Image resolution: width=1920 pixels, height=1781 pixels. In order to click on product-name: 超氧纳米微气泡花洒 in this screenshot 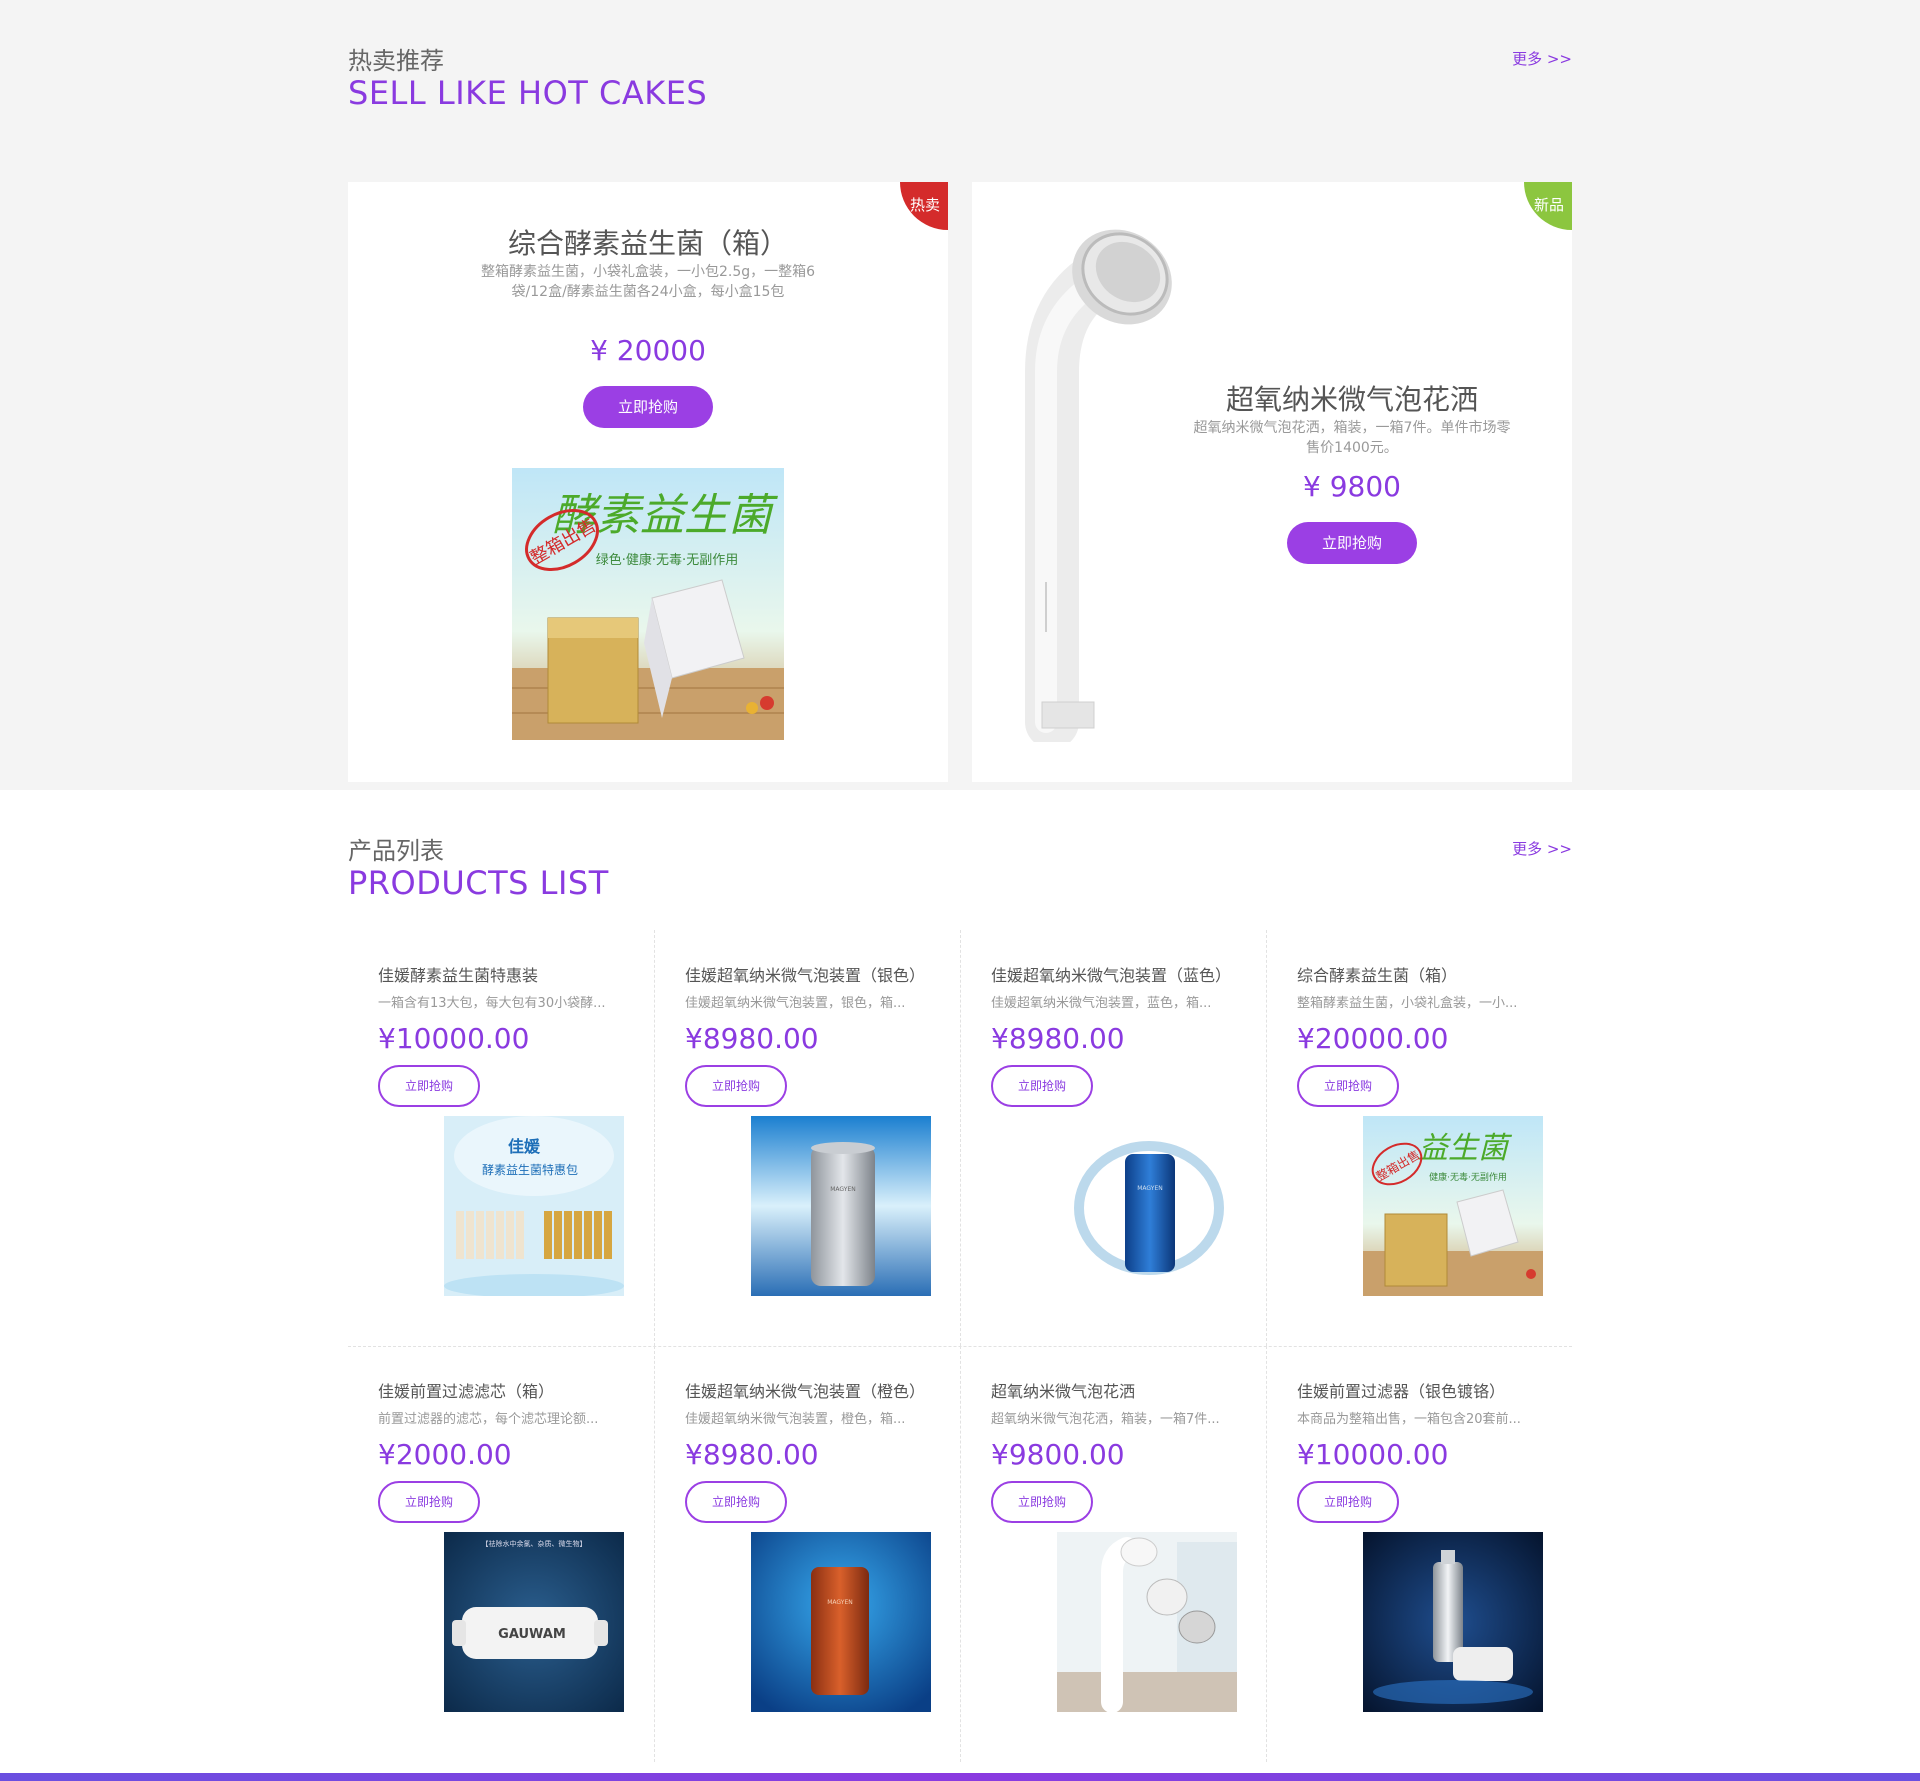, I will do `click(1063, 1391)`.